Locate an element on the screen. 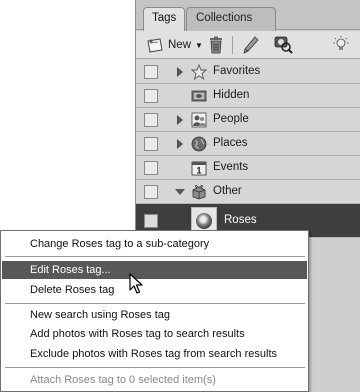 The width and height of the screenshot is (360, 392). star-icon is located at coordinates (199, 72).